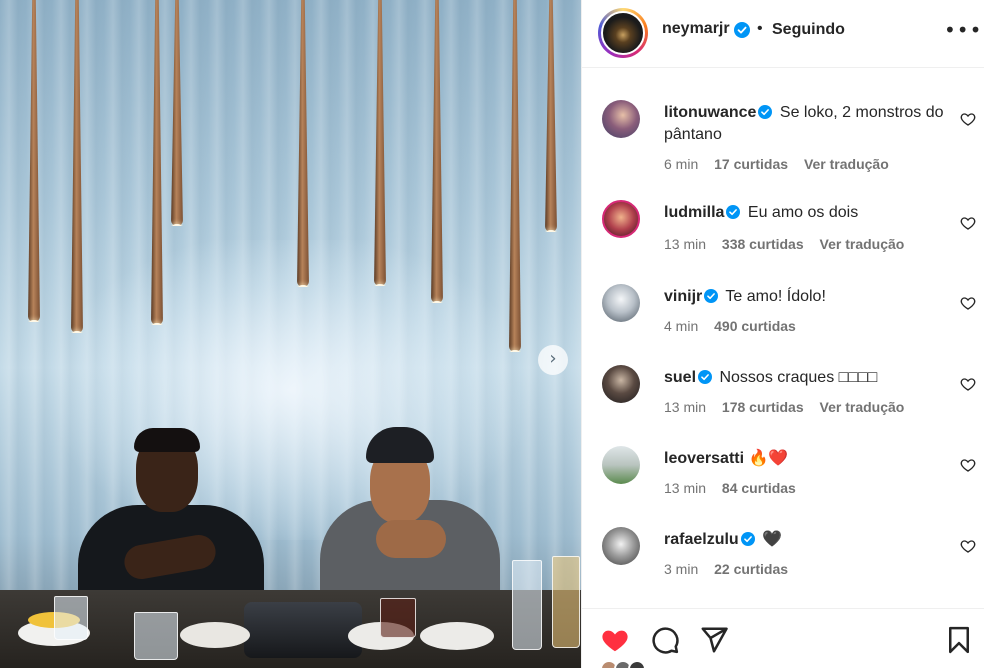 The height and width of the screenshot is (668, 984). I want to click on comment-text: suel Nossos craques □□□□, so click(804, 378).